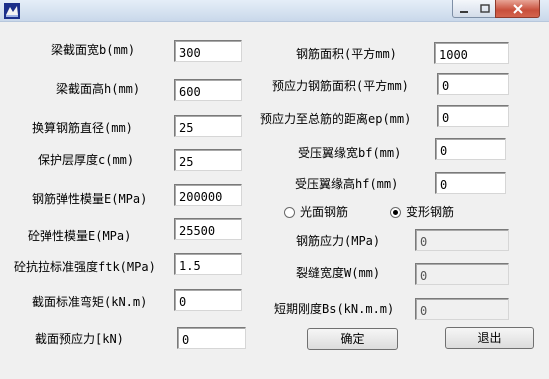  Describe the element at coordinates (324, 212) in the screenshot. I see `plain-rebar-label: 光面钢筋` at that location.